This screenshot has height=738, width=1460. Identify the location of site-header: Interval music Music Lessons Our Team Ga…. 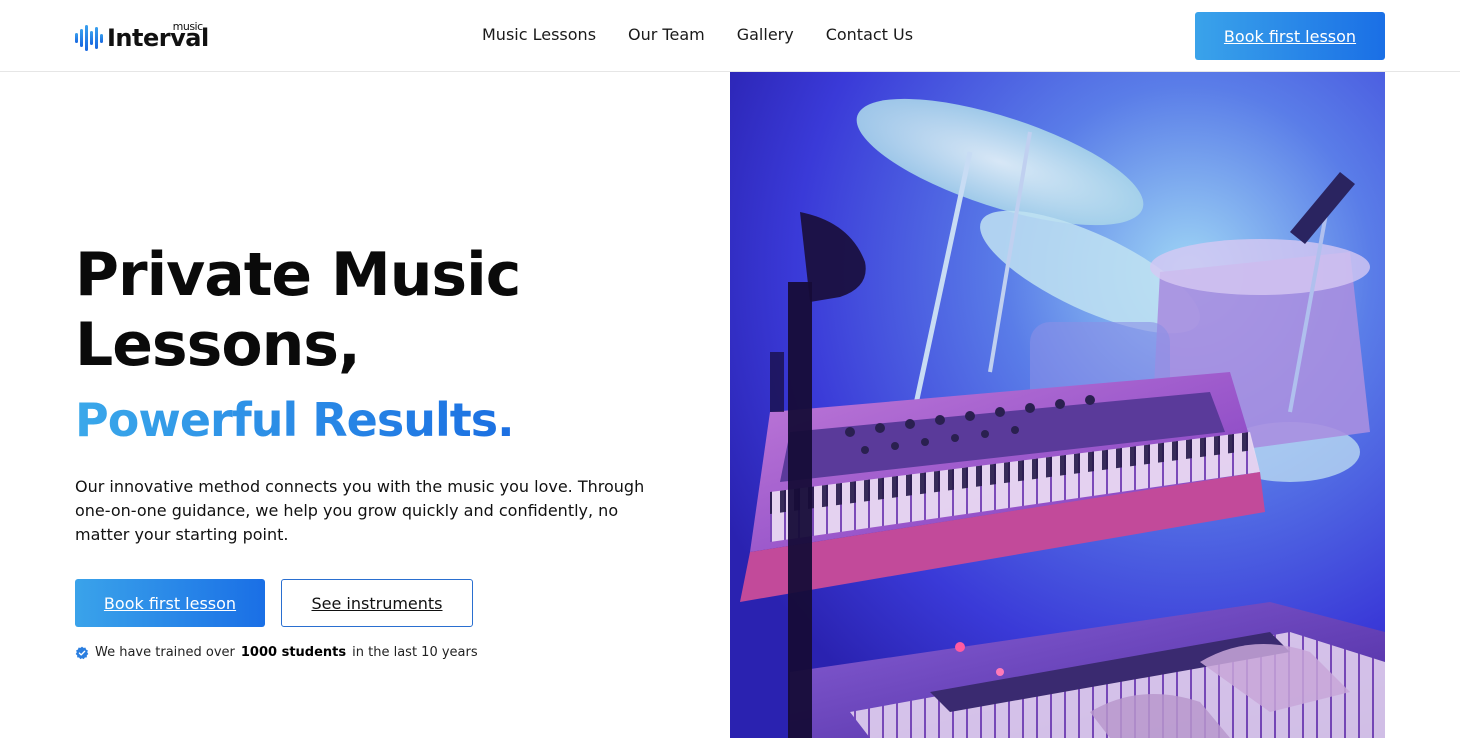
(730, 36).